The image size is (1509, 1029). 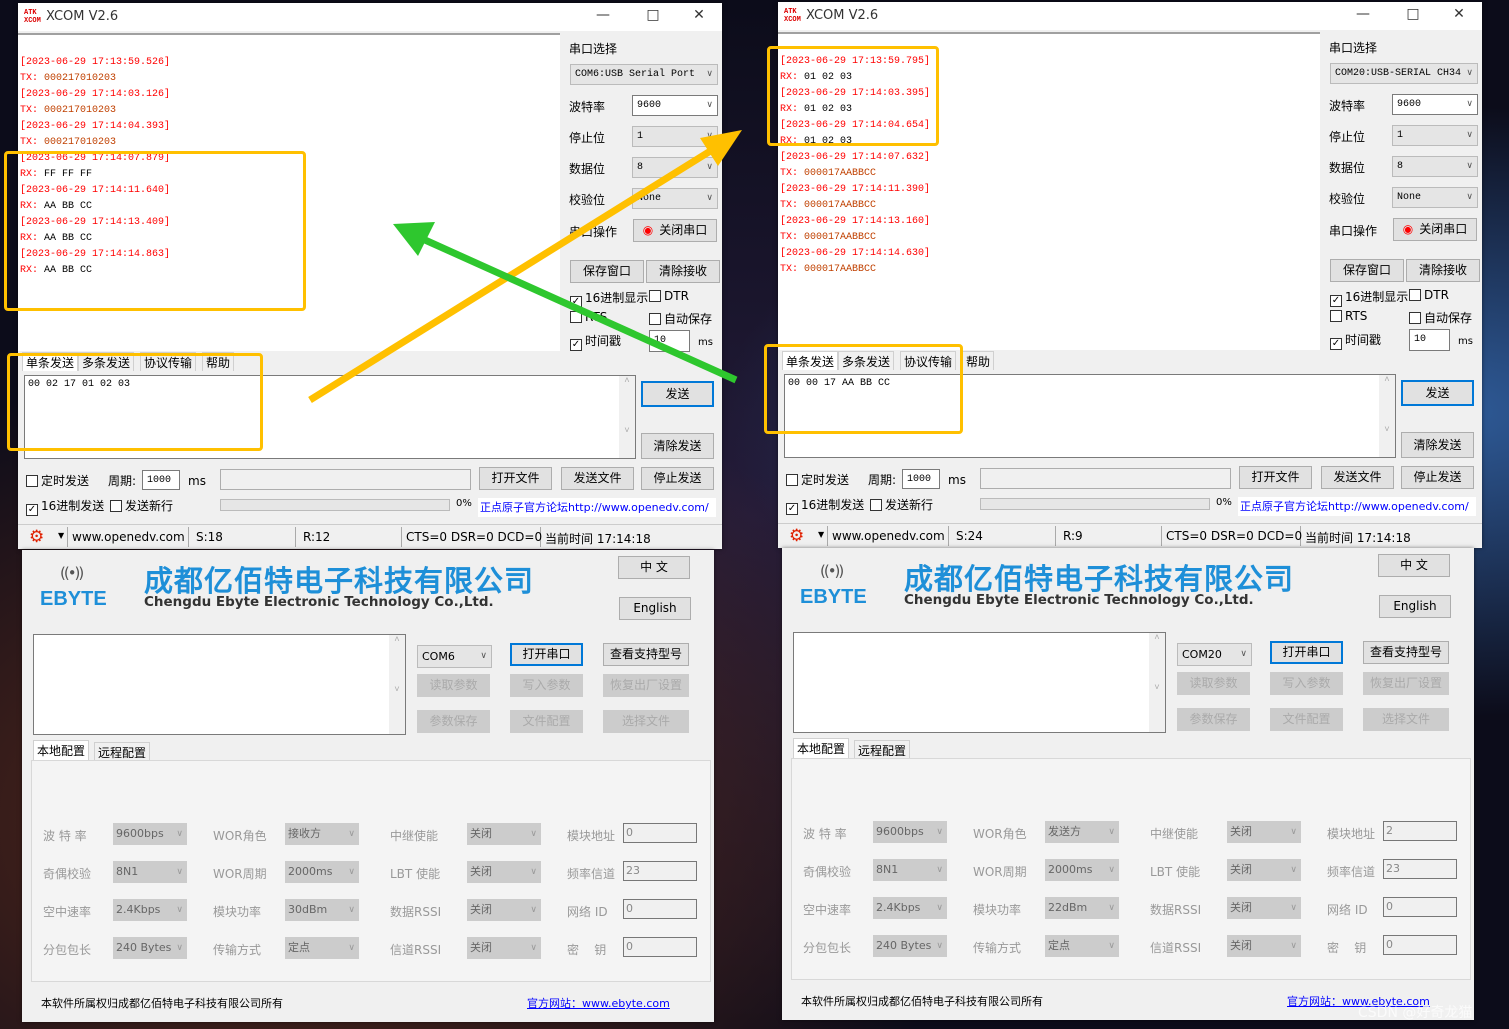 I want to click on green-arrow-shaft, so click(x=580, y=310).